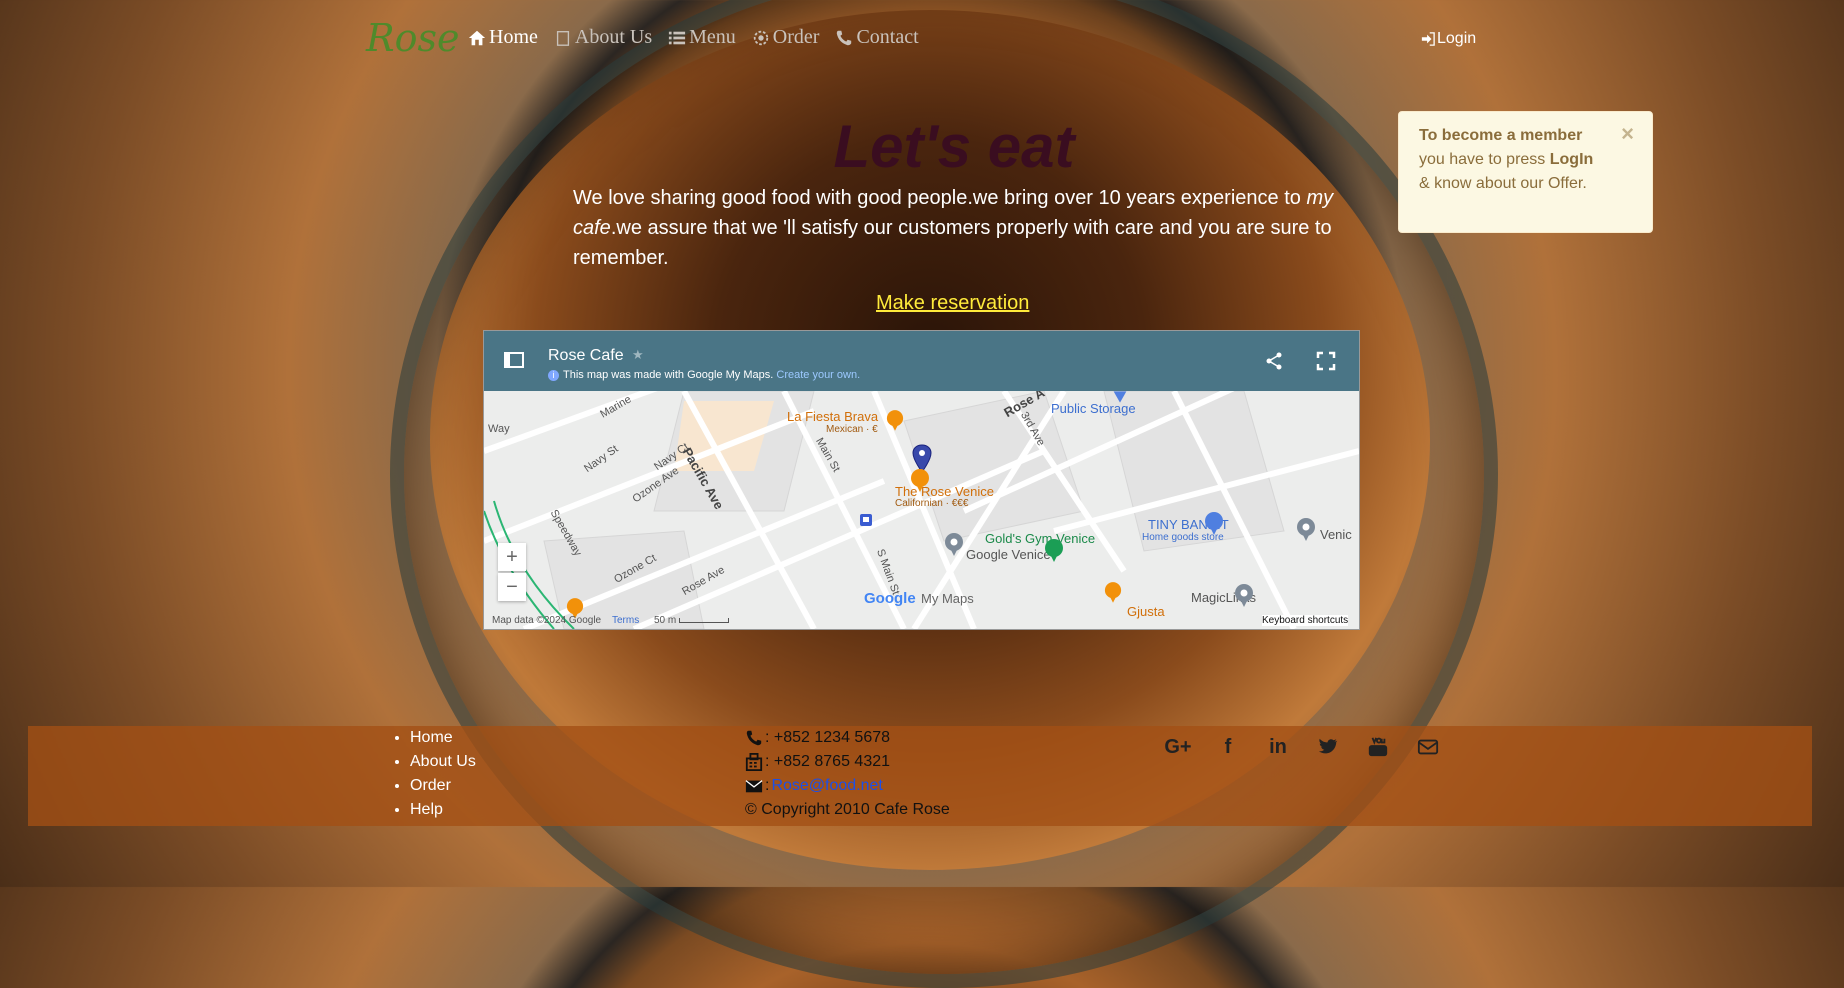  I want to click on contact-fax: : +852 8765 4321, so click(847, 762).